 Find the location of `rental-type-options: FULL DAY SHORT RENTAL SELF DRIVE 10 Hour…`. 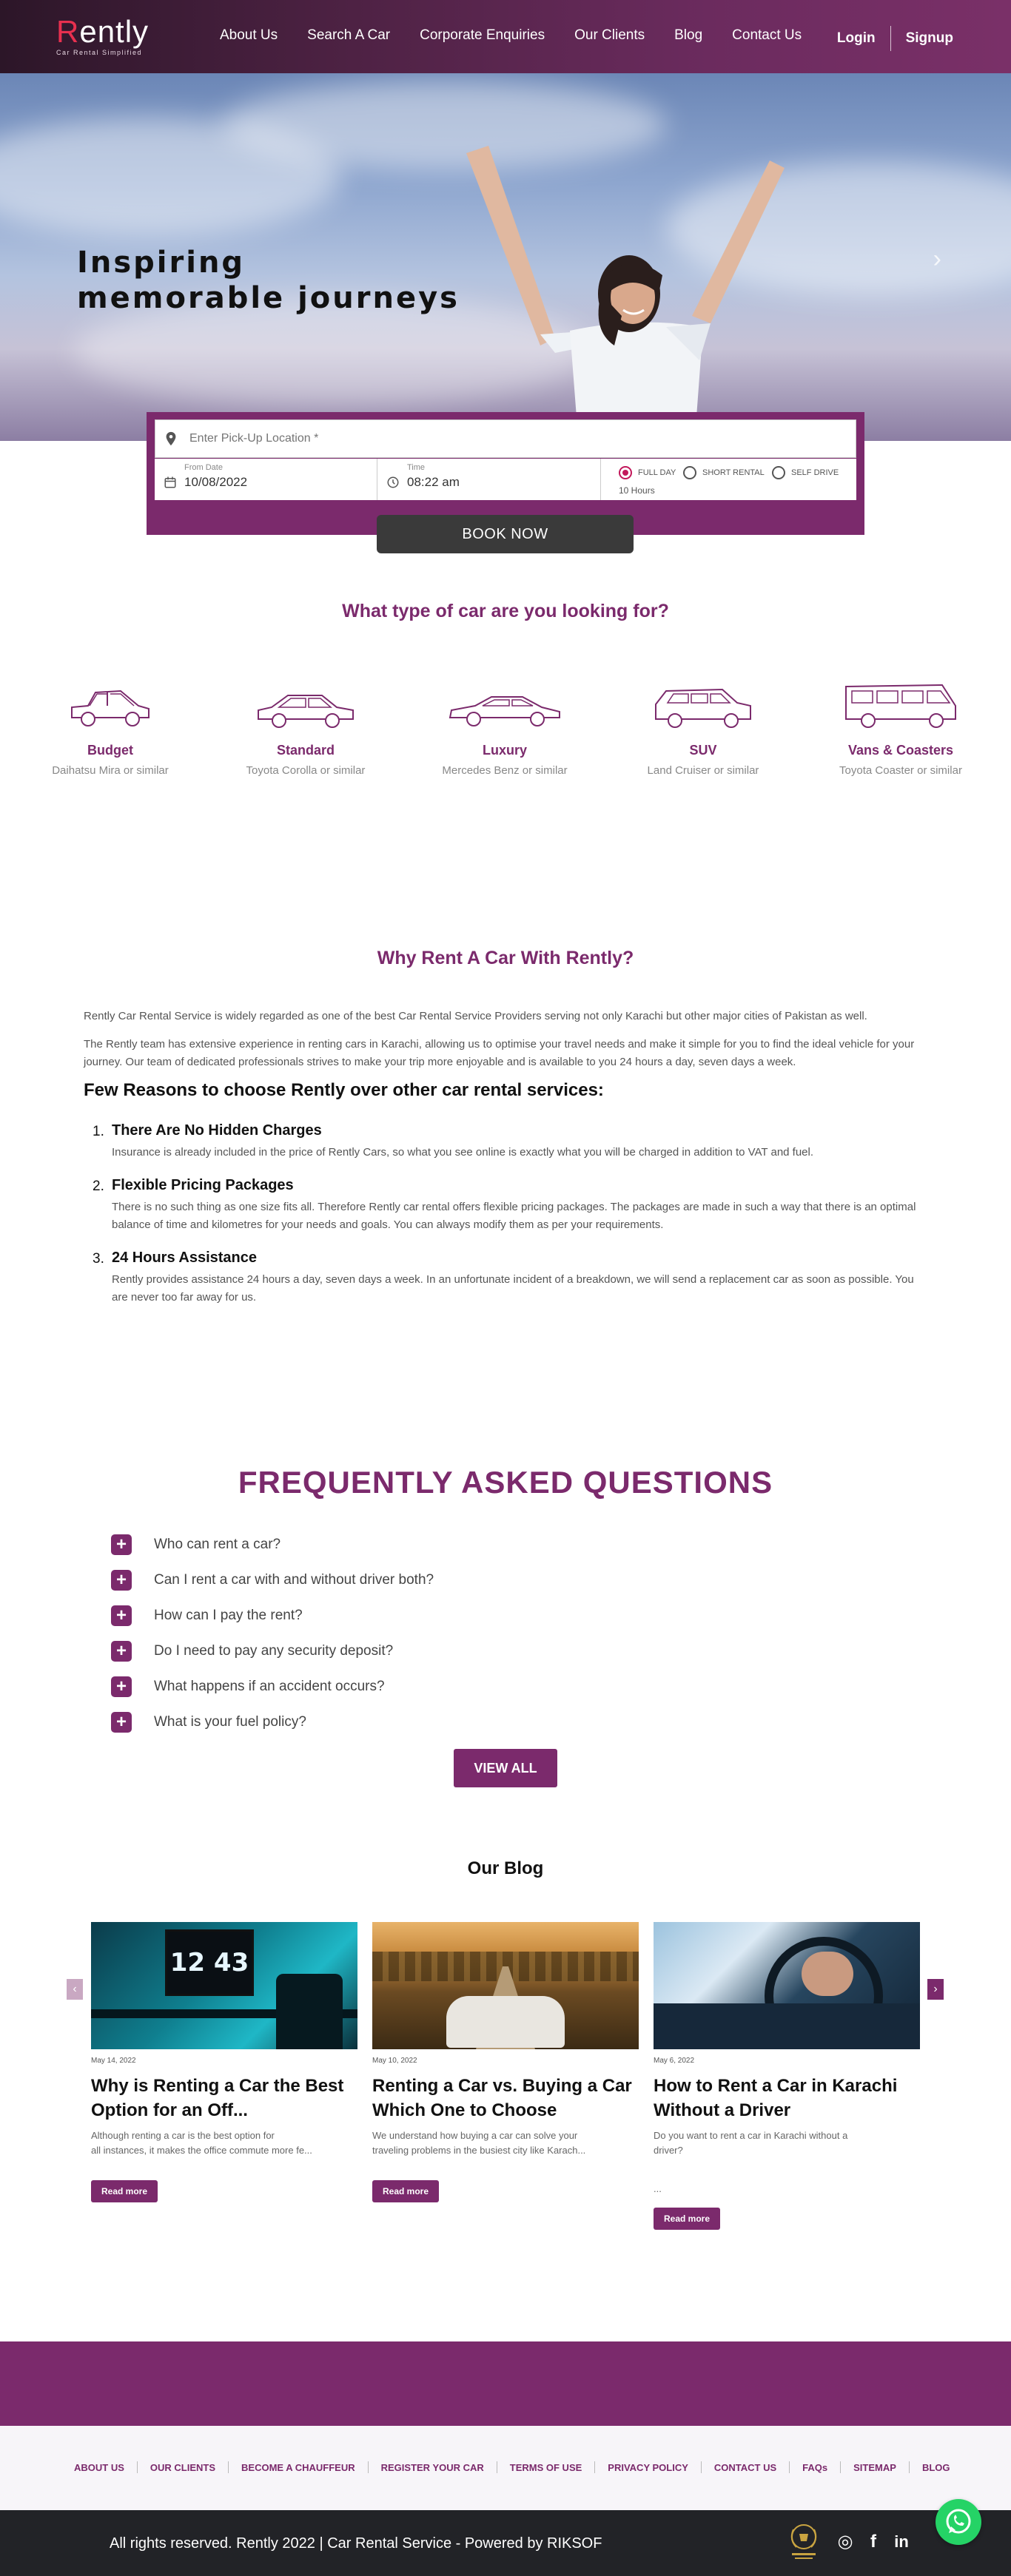

rental-type-options: FULL DAY SHORT RENTAL SELF DRIVE 10 Hour… is located at coordinates (728, 479).